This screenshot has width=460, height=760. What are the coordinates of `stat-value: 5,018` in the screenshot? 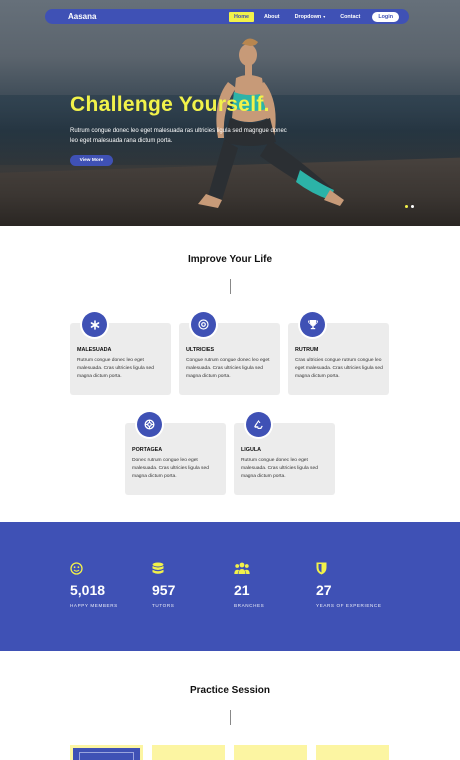 It's located at (88, 590).